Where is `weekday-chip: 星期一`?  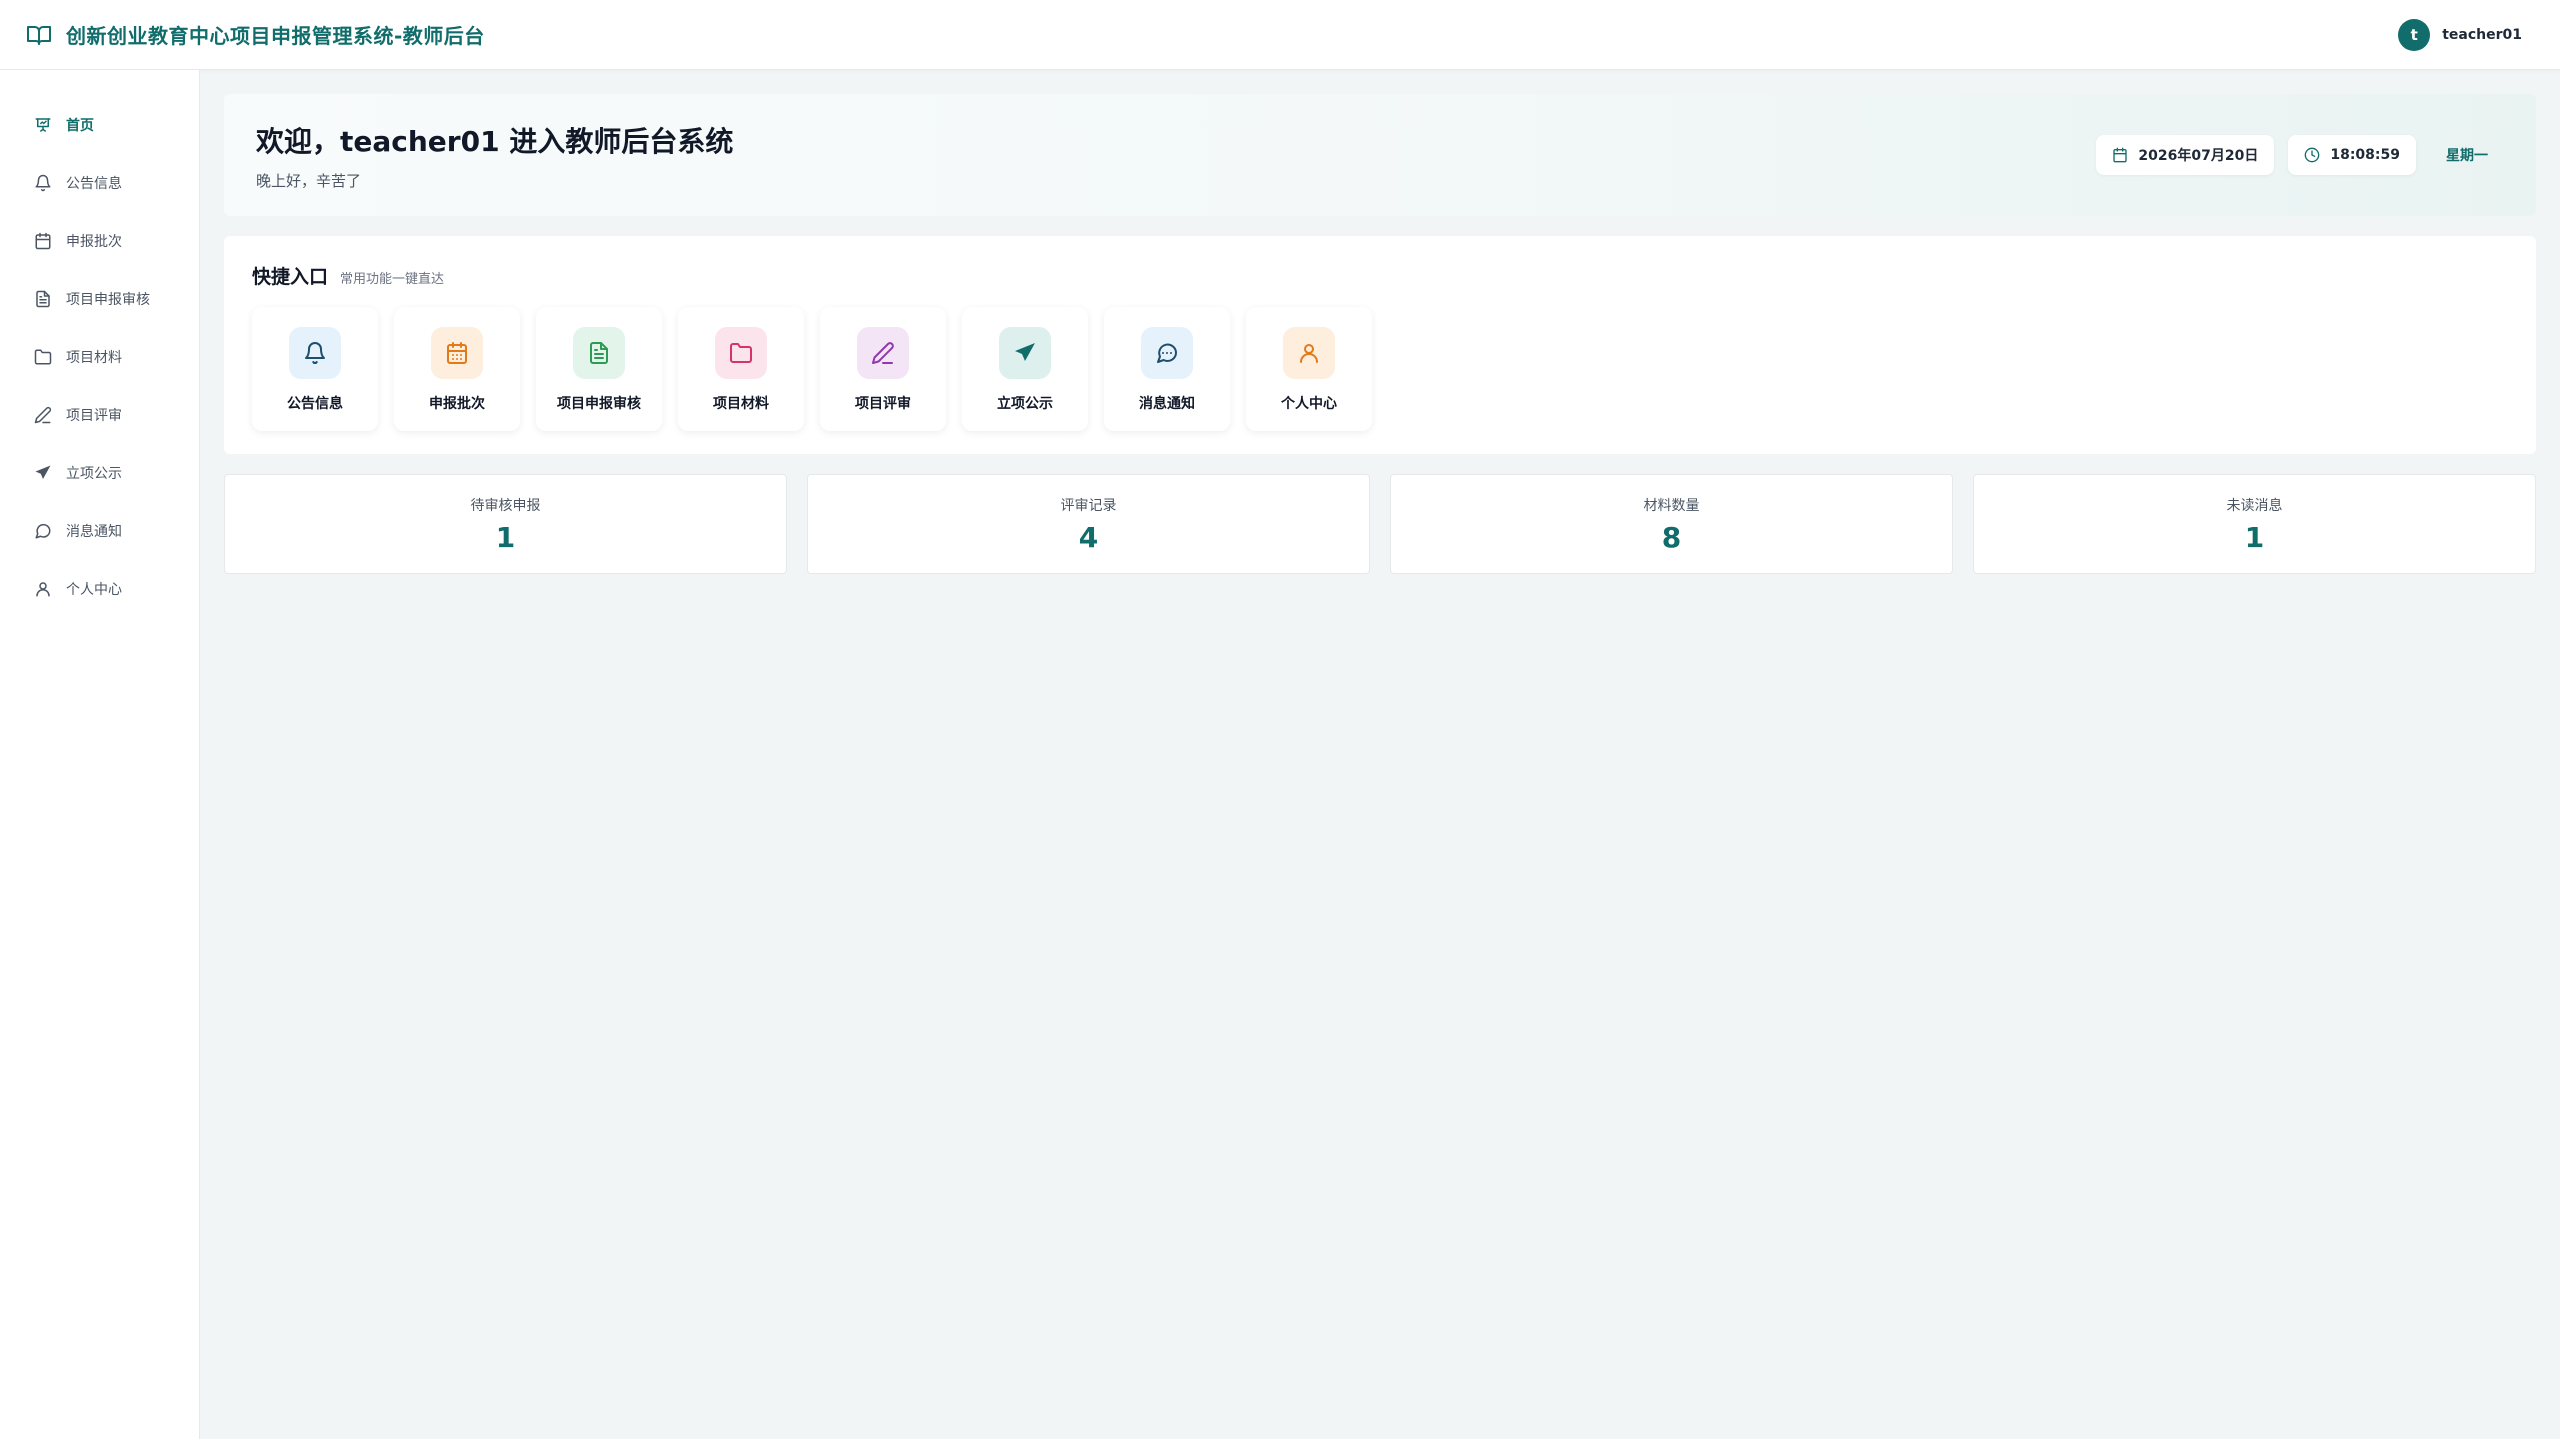
weekday-chip: 星期一 is located at coordinates (2467, 155).